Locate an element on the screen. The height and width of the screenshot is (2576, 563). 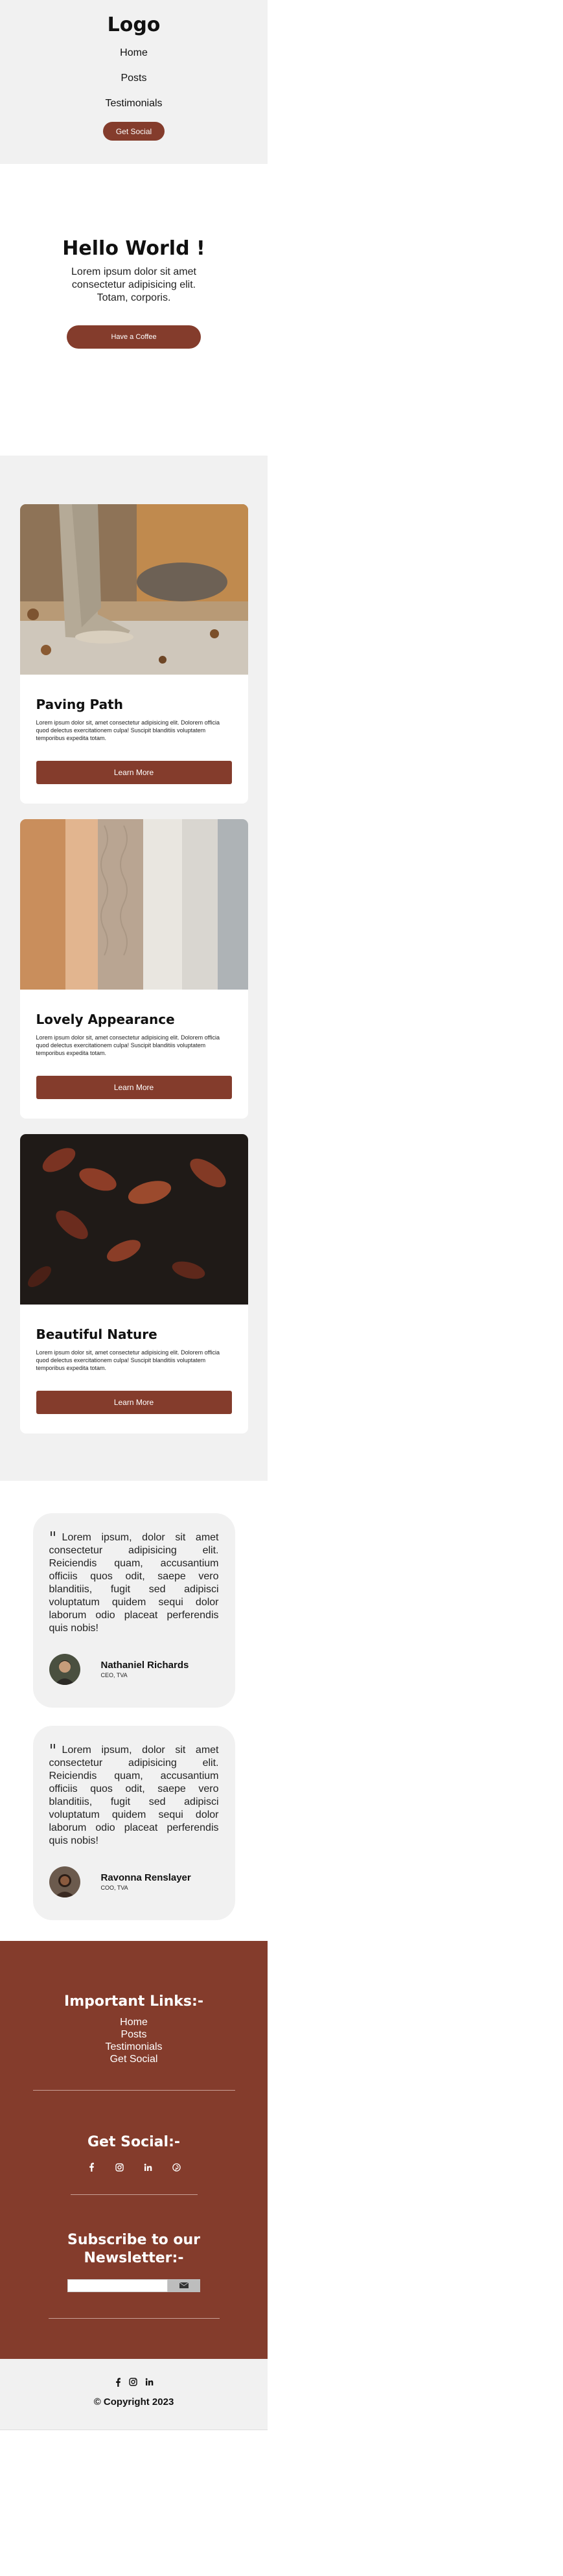
nav-testimonials: Testimonials is located at coordinates (133, 104).